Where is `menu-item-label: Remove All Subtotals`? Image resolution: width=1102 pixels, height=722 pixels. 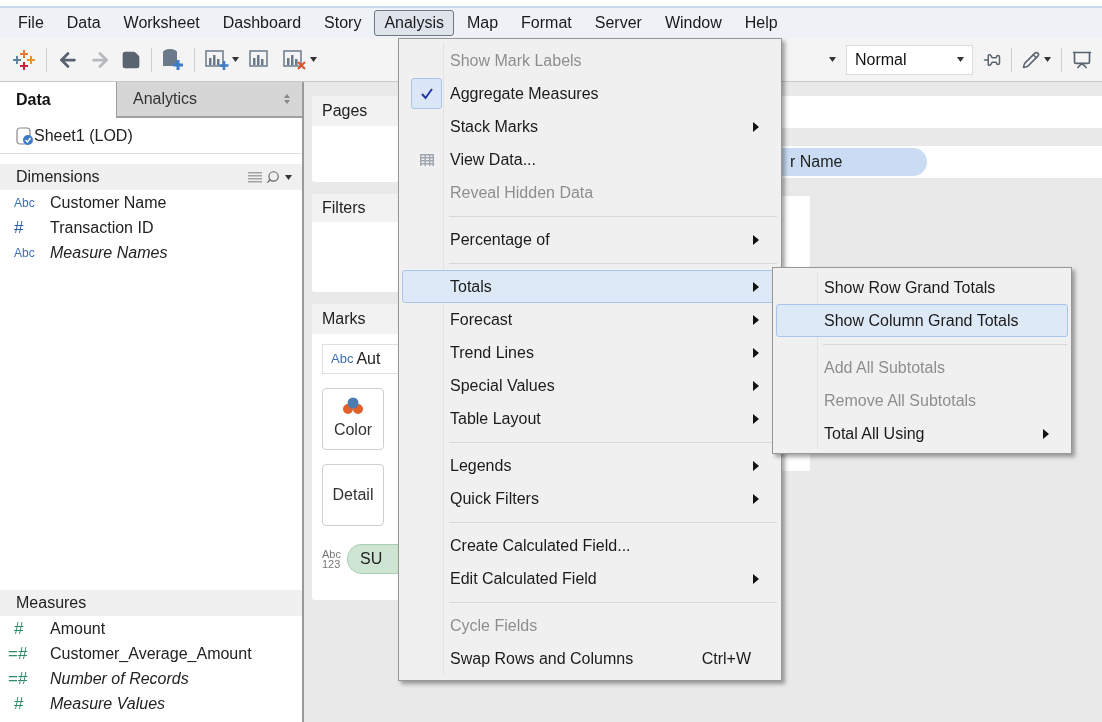 menu-item-label: Remove All Subtotals is located at coordinates (900, 400).